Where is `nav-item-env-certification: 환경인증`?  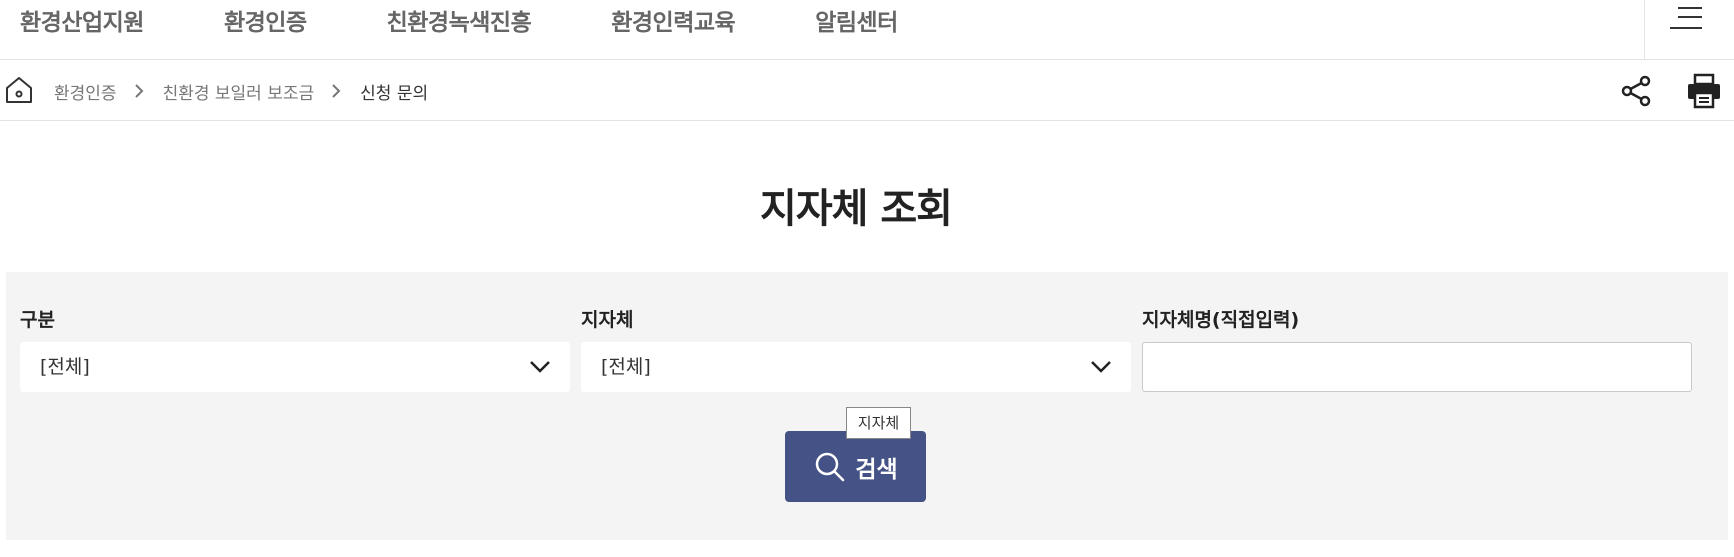 nav-item-env-certification: 환경인증 is located at coordinates (265, 20).